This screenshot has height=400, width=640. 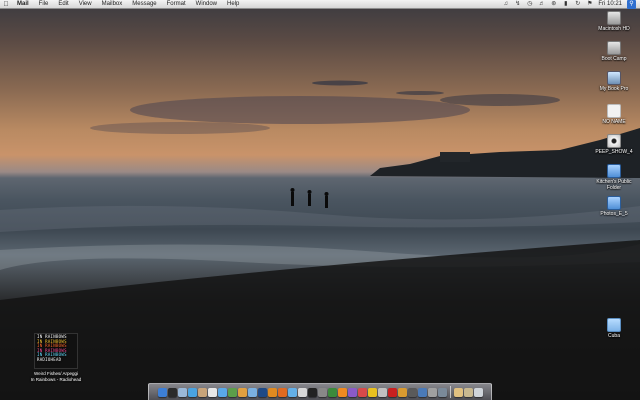 I want to click on dock-toast-icon, so click(x=372, y=392).